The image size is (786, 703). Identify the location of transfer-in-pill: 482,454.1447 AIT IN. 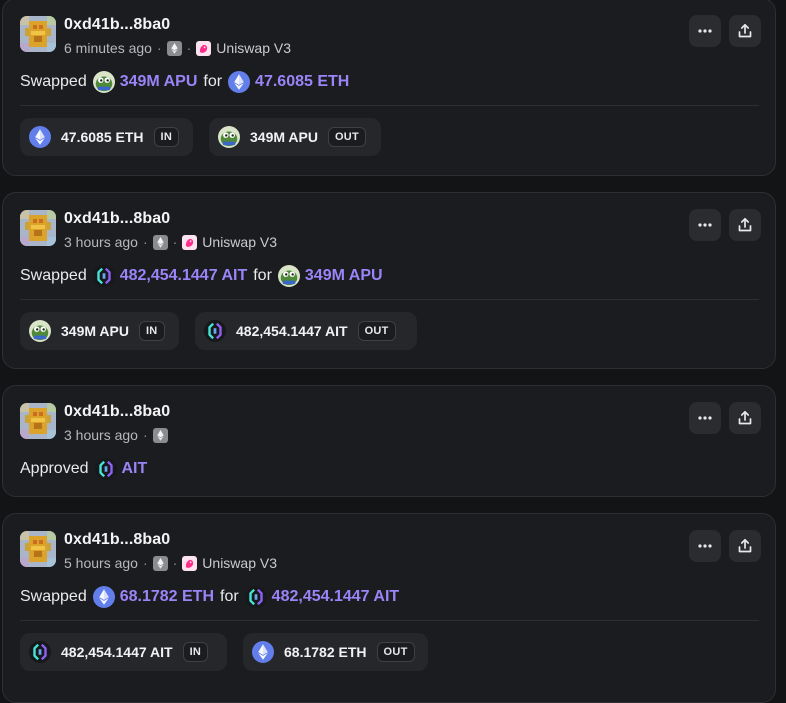
(123, 652).